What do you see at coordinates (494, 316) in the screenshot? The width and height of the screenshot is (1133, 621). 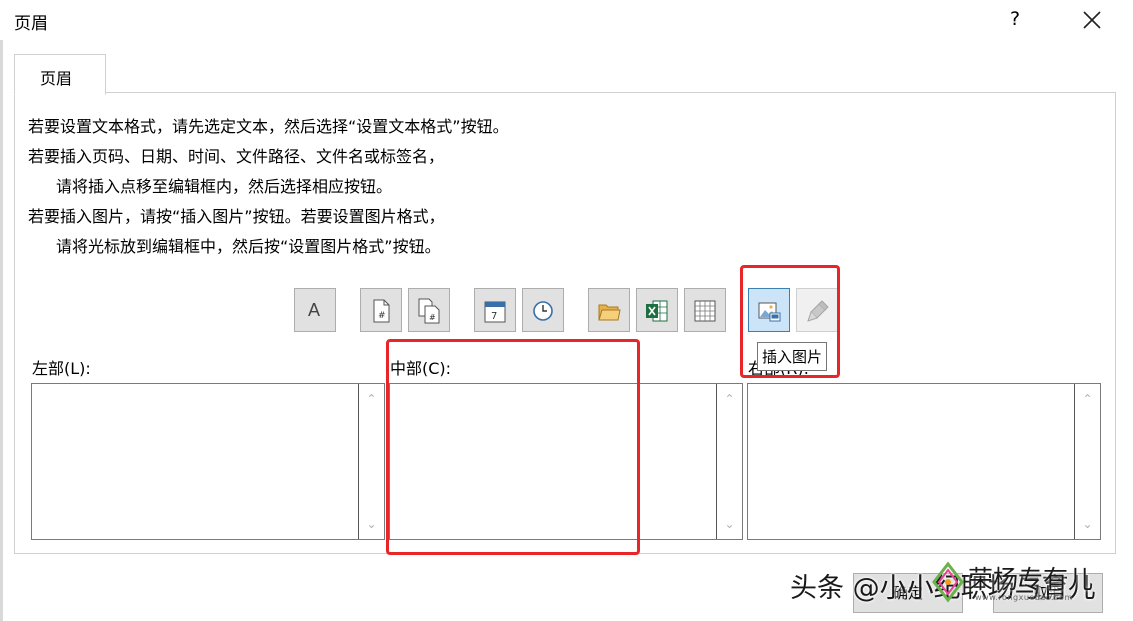 I see `svg-text: 7` at bounding box center [494, 316].